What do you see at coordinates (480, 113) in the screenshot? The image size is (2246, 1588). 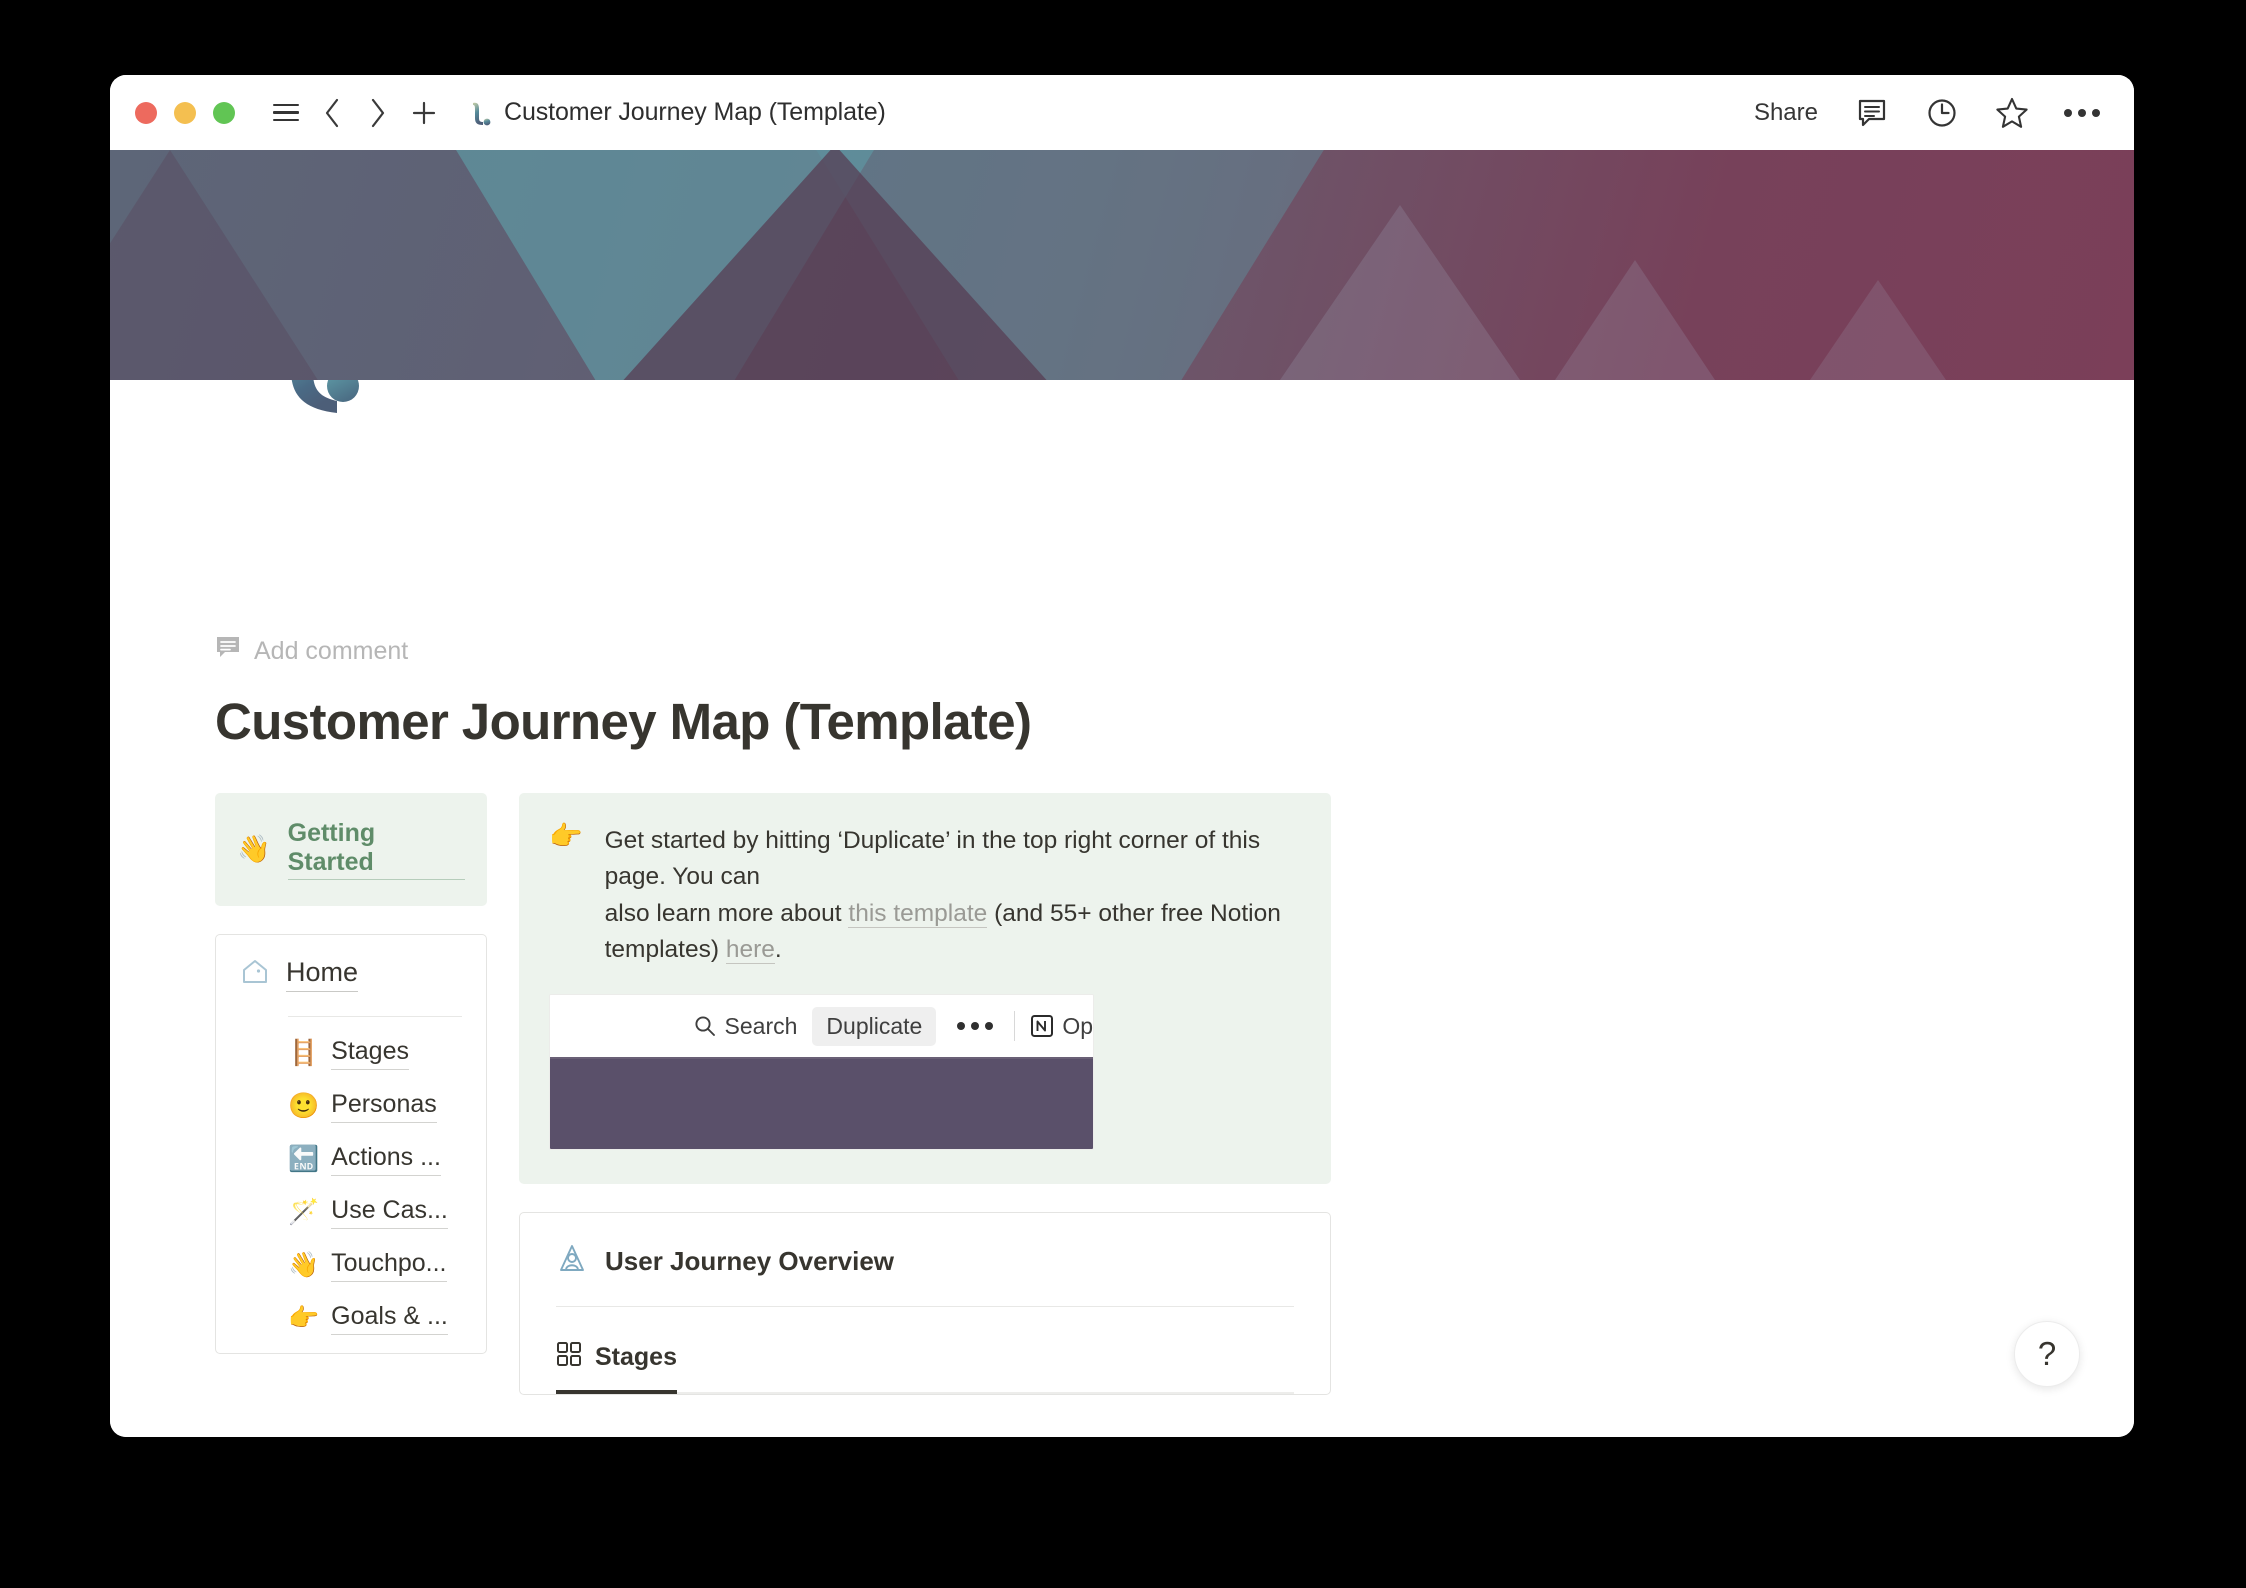 I see `page-favicon-icon` at bounding box center [480, 113].